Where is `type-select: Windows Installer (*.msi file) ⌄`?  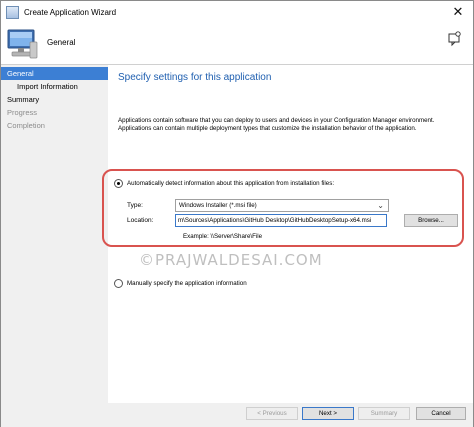
type-select: Windows Installer (*.msi file) ⌄ is located at coordinates (282, 205).